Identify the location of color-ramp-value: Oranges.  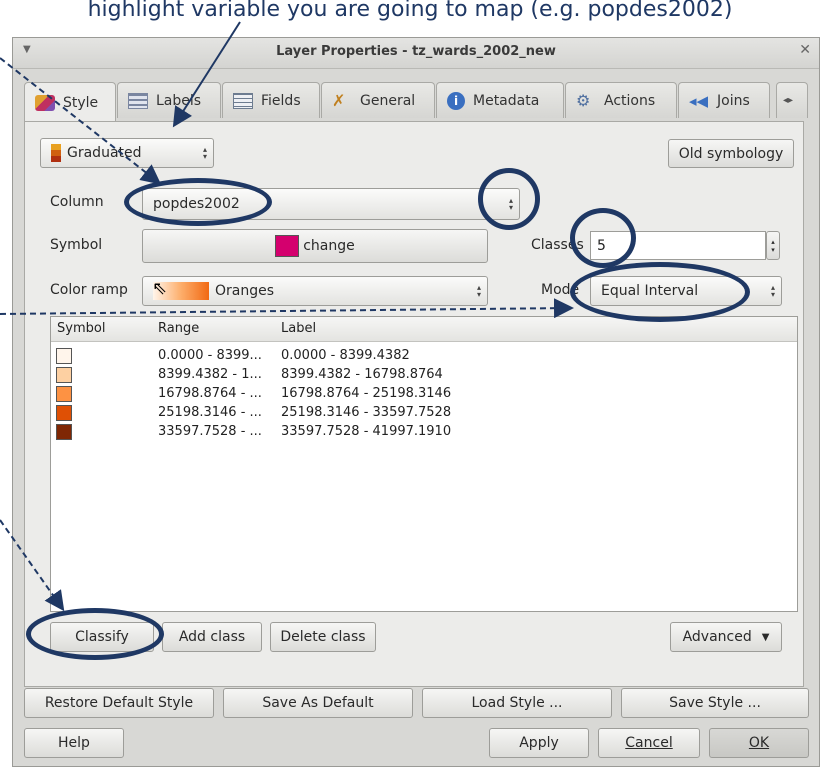
(245, 291).